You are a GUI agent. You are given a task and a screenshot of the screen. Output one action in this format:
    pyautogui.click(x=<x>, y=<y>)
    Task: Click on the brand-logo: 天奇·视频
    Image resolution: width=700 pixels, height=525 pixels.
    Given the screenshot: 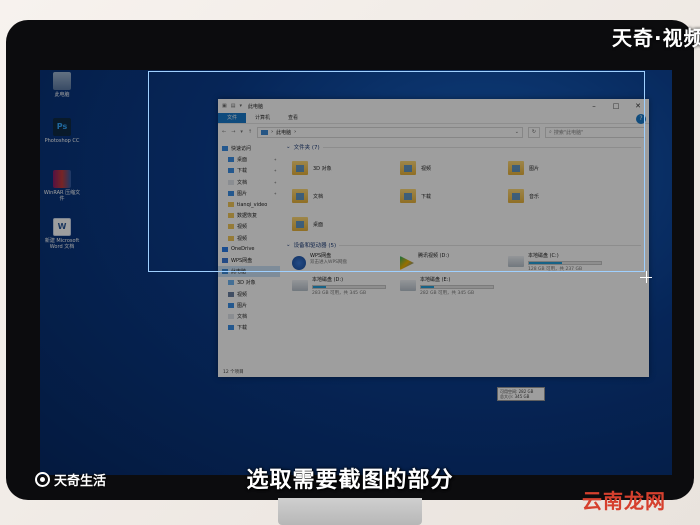 What is the action you would take?
    pyautogui.click(x=656, y=38)
    